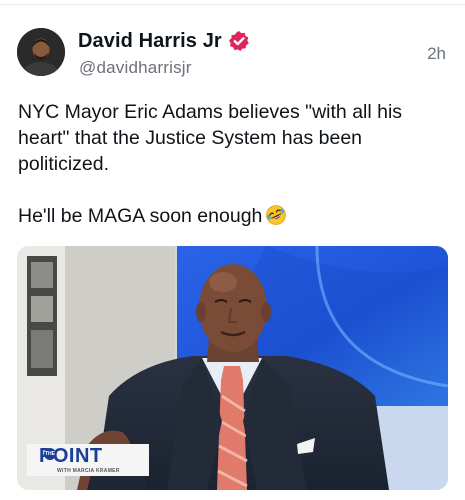 The width and height of the screenshot is (465, 500). What do you see at coordinates (88, 471) in the screenshot?
I see `host-credit: WITH MARCIA KRAMER` at bounding box center [88, 471].